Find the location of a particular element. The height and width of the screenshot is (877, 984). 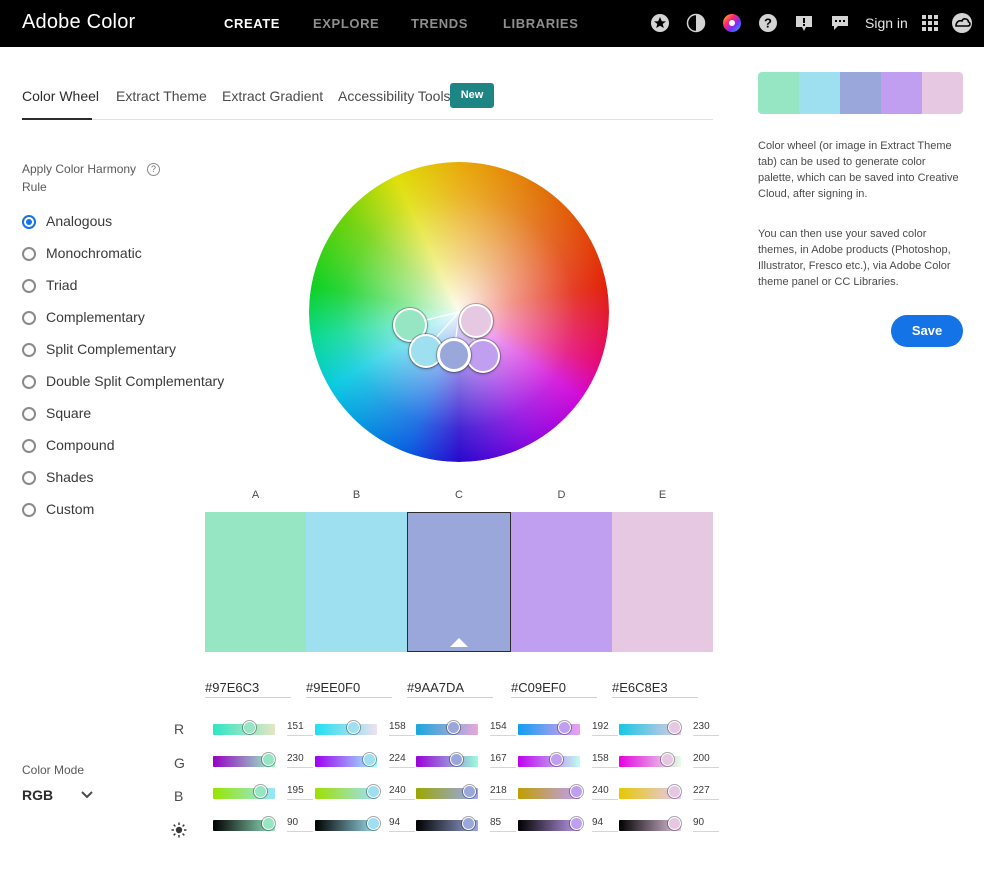

chat-icon is located at coordinates (840, 23).